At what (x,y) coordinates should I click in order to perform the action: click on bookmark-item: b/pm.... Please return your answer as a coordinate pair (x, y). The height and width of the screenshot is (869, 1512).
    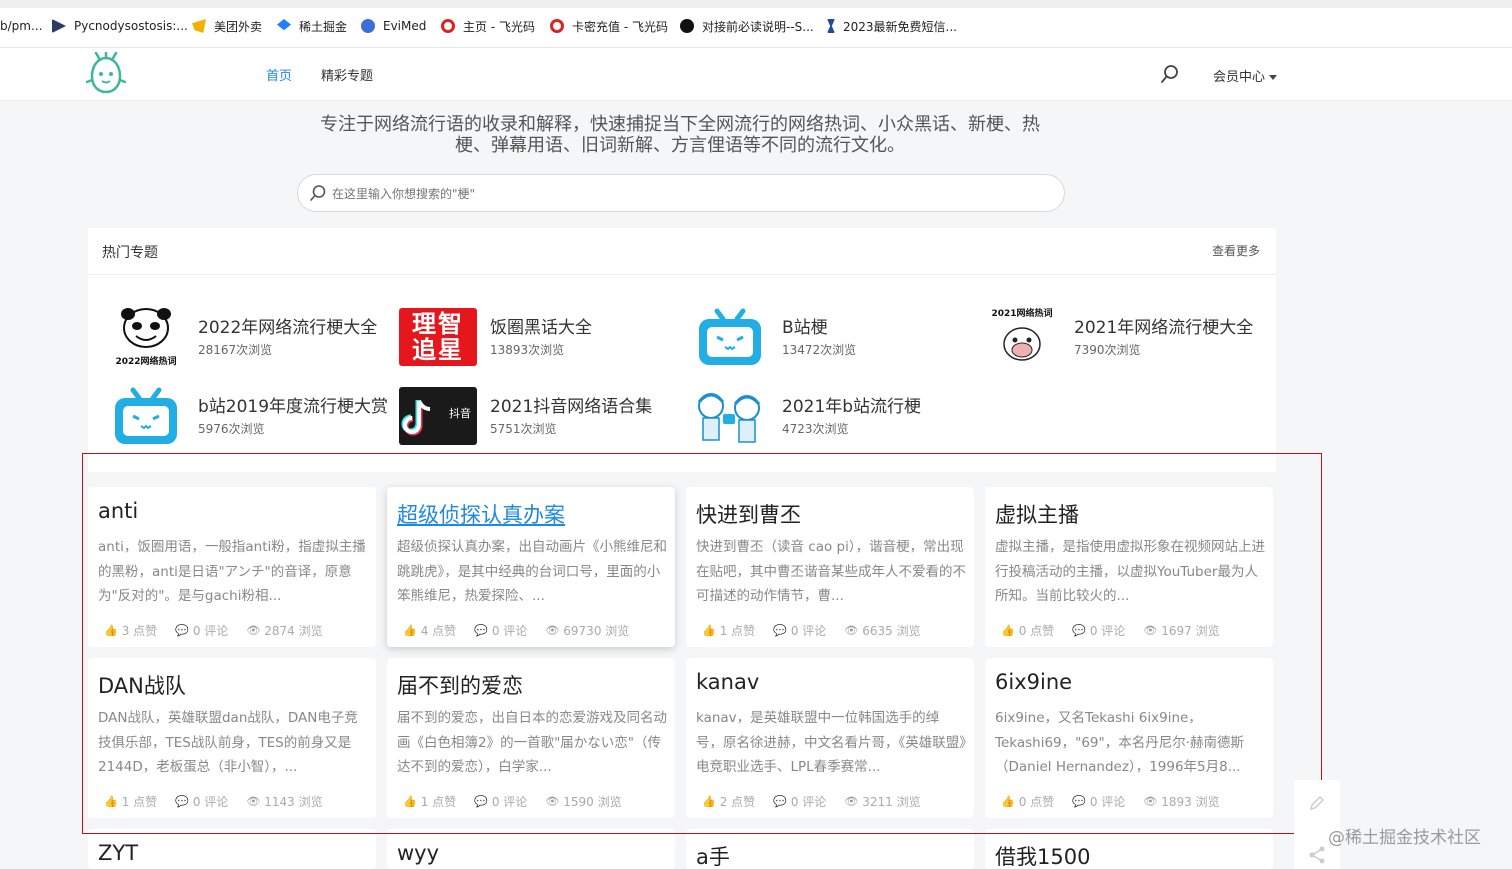
    Looking at the image, I should click on (21, 26).